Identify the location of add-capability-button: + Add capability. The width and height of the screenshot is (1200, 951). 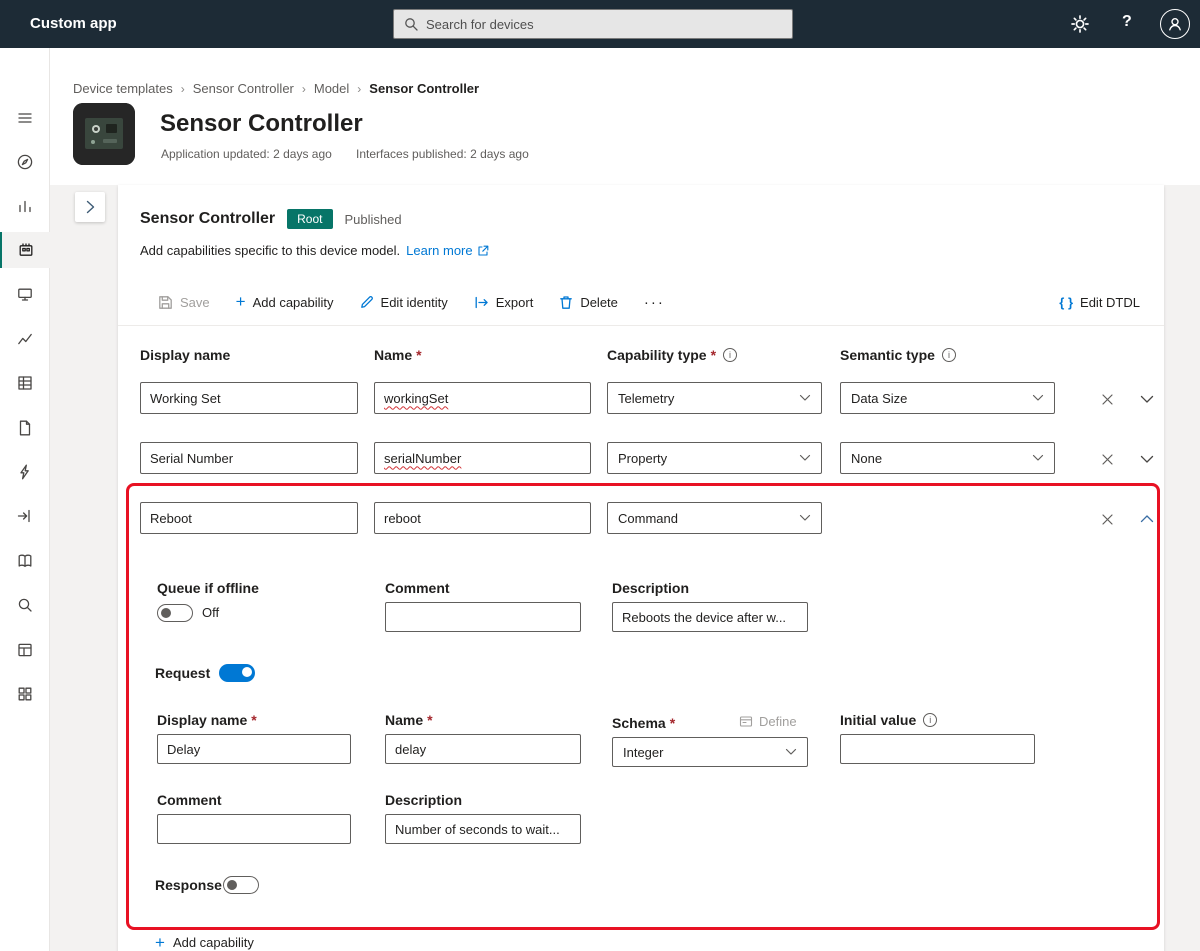
(285, 301).